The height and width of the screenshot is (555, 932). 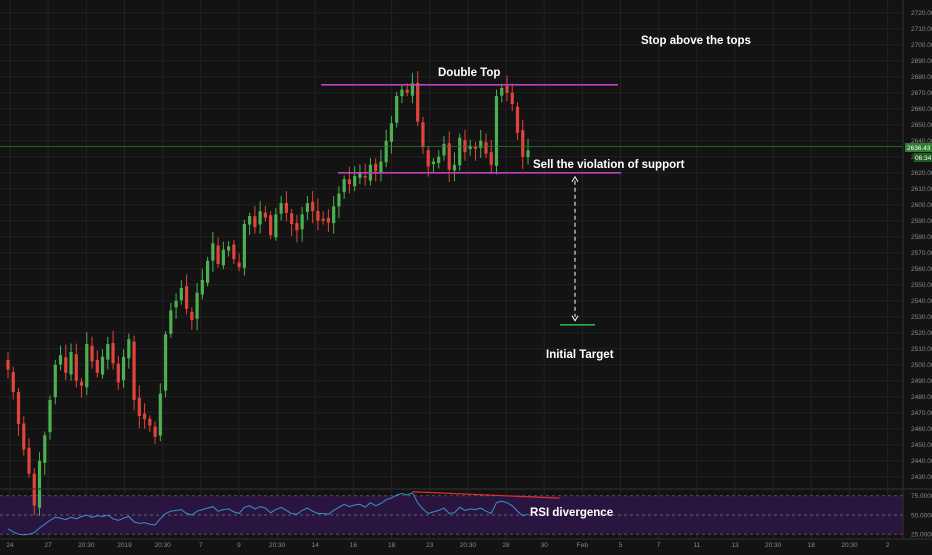 What do you see at coordinates (919, 148) in the screenshot?
I see `last-price-value: 2636.43` at bounding box center [919, 148].